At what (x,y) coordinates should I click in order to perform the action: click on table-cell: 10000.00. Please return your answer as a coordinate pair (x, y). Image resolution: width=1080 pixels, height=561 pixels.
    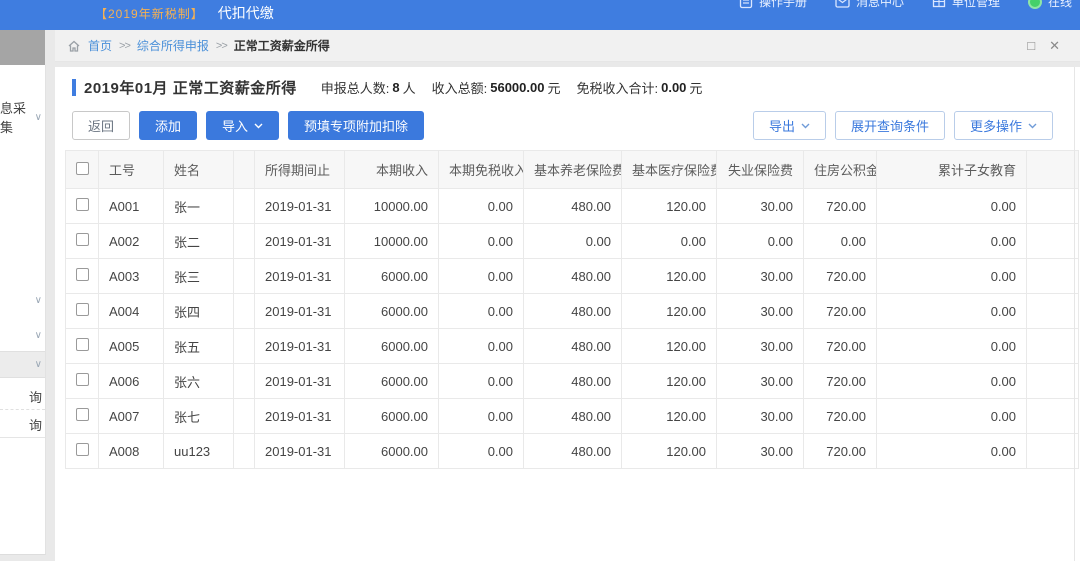
    Looking at the image, I should click on (391, 206).